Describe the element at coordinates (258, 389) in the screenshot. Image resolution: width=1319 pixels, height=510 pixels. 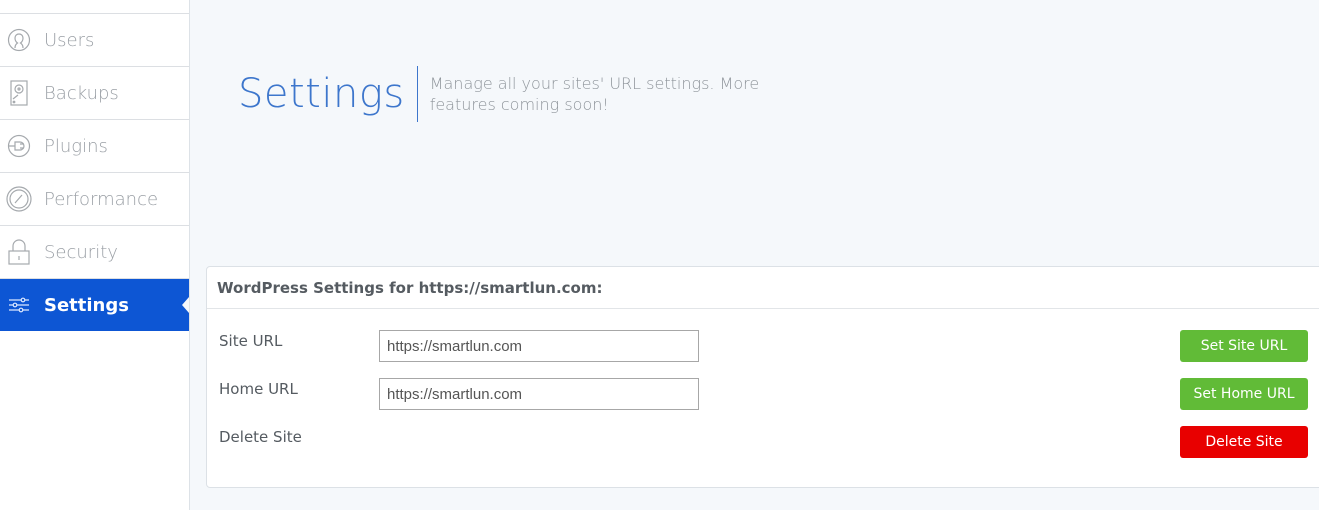
I see `home-url-label: Home URL` at that location.